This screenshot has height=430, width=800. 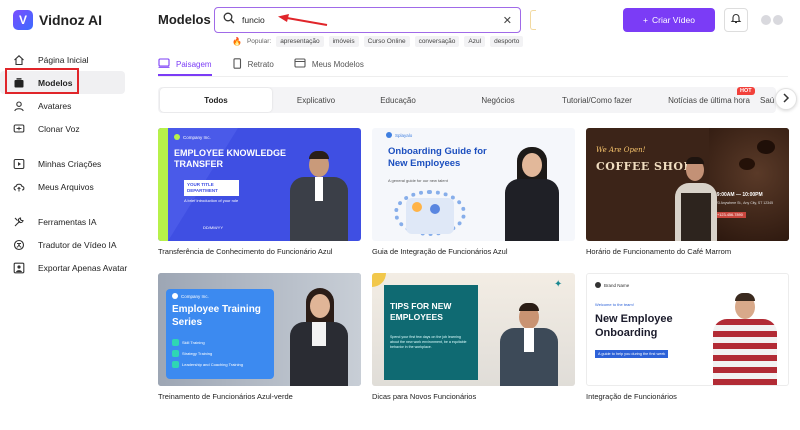 I want to click on category-todos: Todos, so click(x=216, y=100).